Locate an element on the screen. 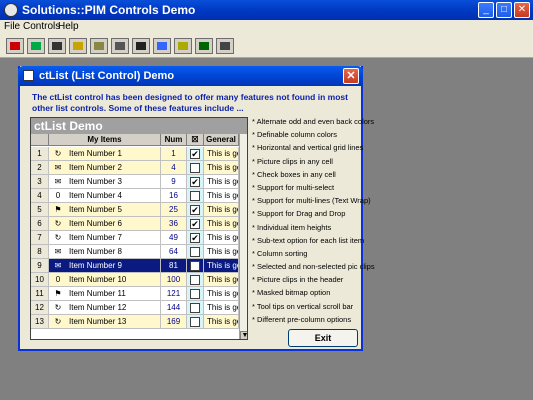  dialog-icon is located at coordinates (28, 75).